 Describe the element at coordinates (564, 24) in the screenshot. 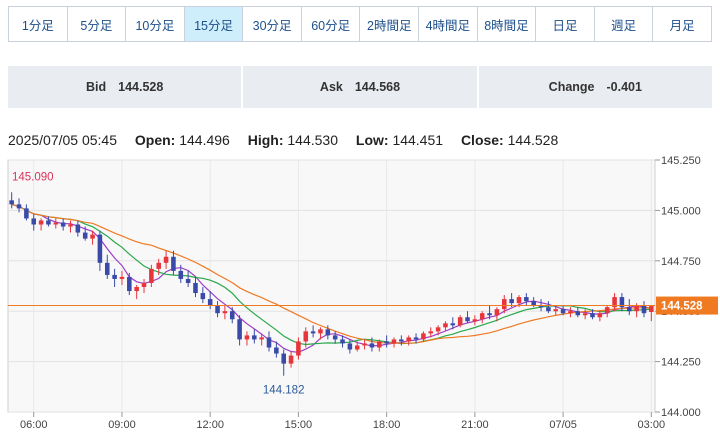

I see `tab-10: 日足` at that location.